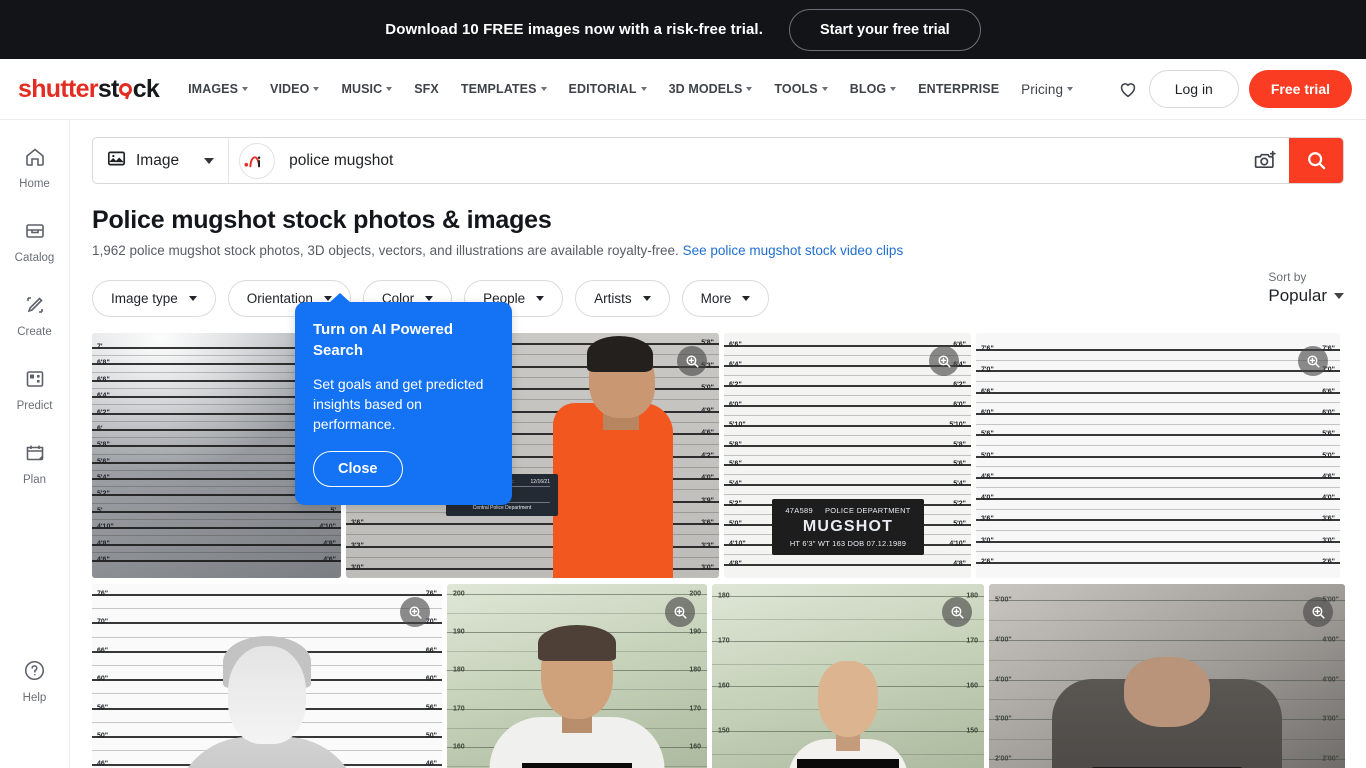  I want to click on height-label: 6'4", so click(103, 396).